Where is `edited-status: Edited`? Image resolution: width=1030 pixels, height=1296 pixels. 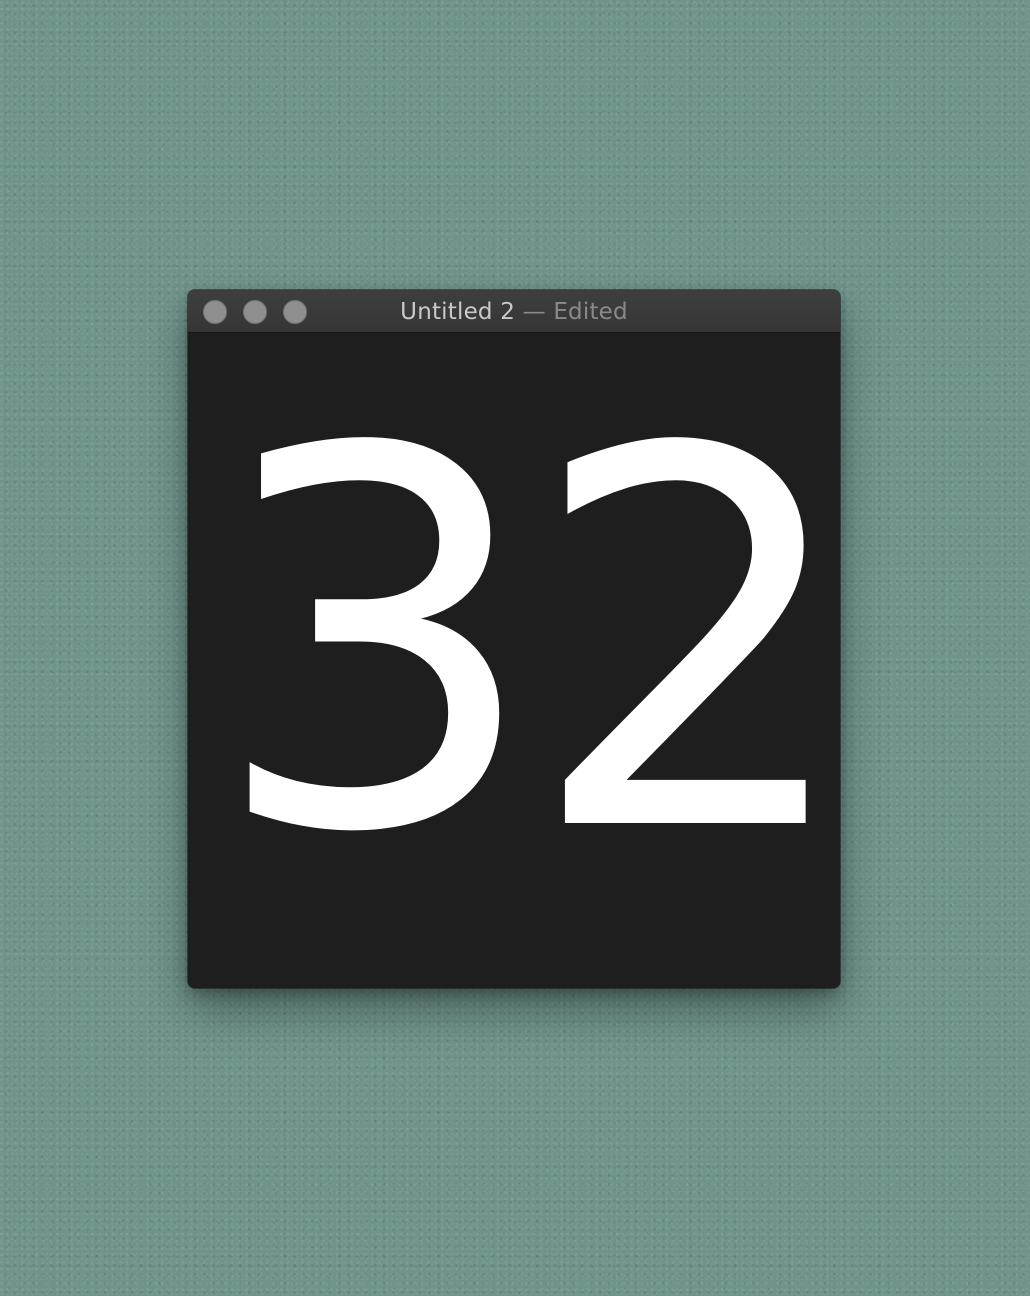
edited-status: Edited is located at coordinates (590, 312).